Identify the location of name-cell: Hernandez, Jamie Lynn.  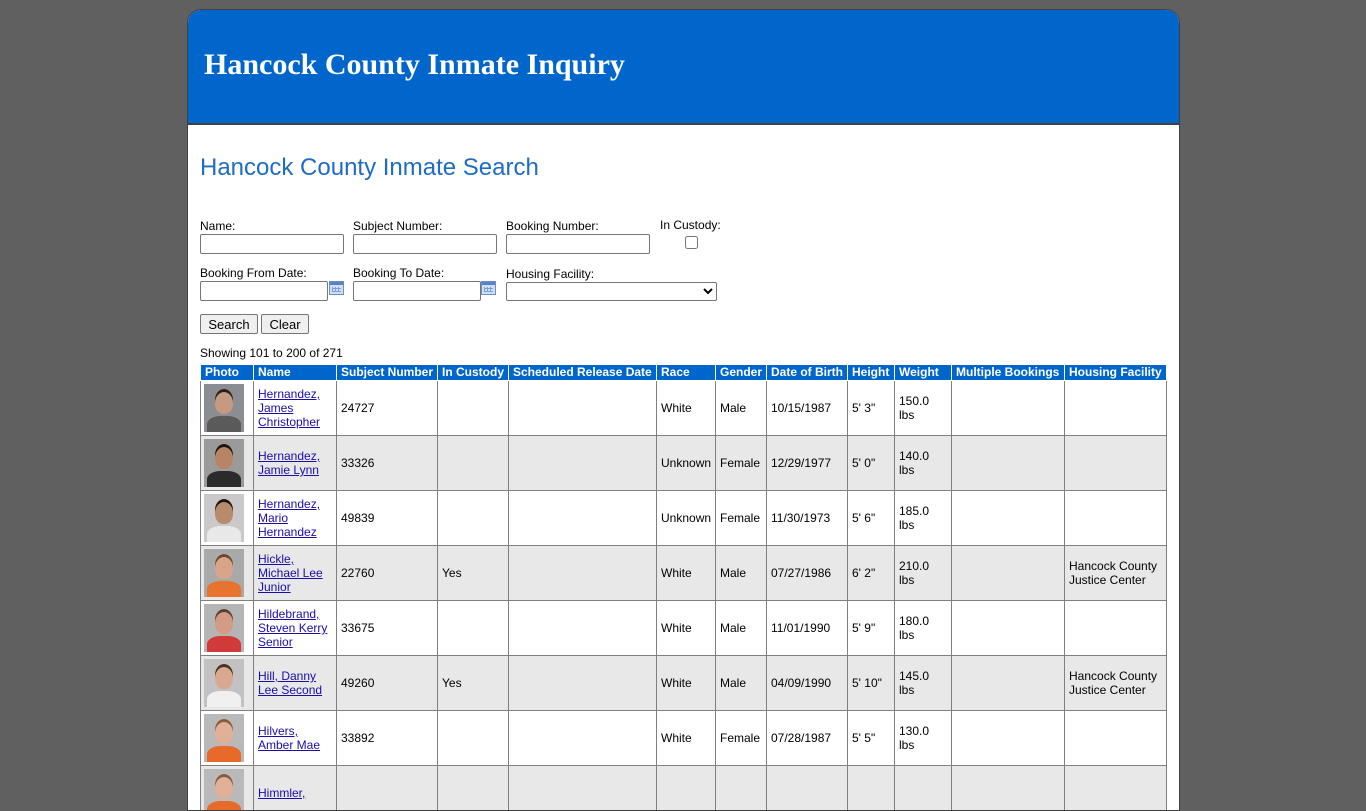
(295, 463).